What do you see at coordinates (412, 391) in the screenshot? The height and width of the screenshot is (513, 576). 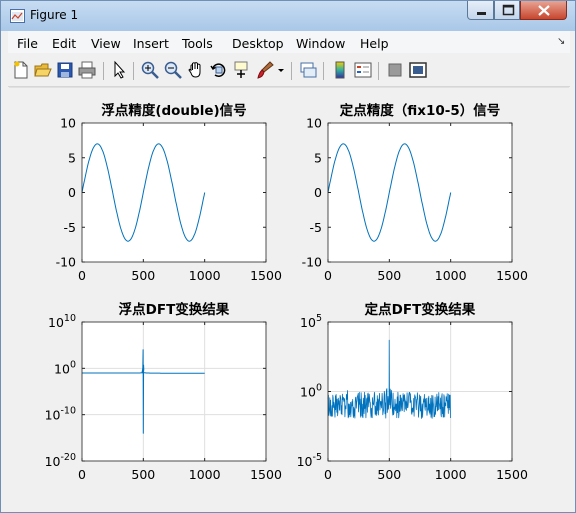 I see `subplot-4: 0 500 1000 1500 105 100 10-5 定点DFT变换结果` at bounding box center [412, 391].